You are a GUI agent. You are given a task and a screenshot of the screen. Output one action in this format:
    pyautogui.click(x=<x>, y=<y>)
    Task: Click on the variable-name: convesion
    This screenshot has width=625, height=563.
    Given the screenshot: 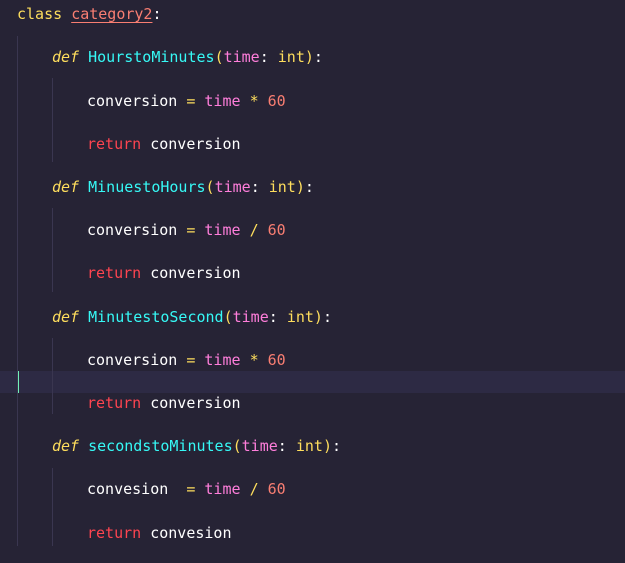 What is the action you would take?
    pyautogui.click(x=128, y=489)
    